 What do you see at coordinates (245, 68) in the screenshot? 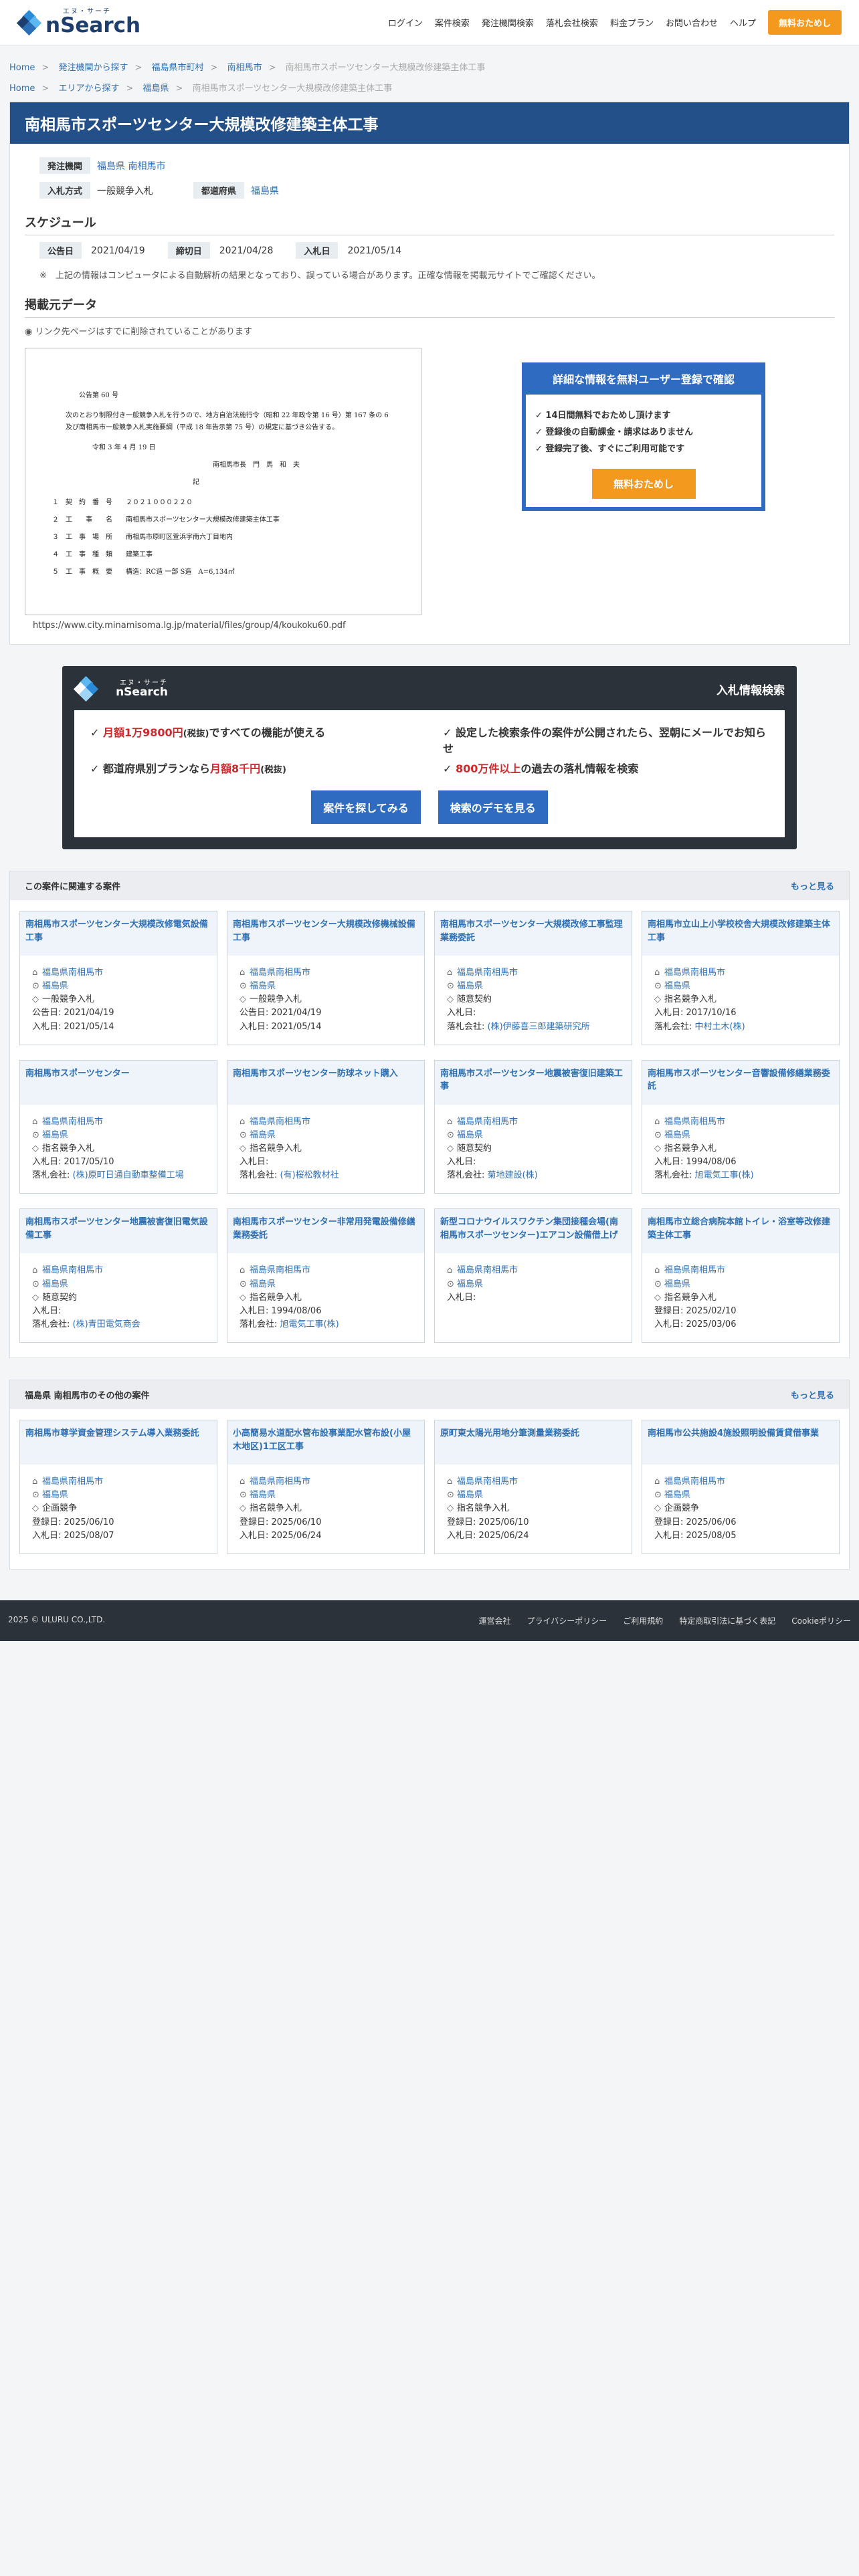
I see `crumb-minamisoma: 南相馬市` at bounding box center [245, 68].